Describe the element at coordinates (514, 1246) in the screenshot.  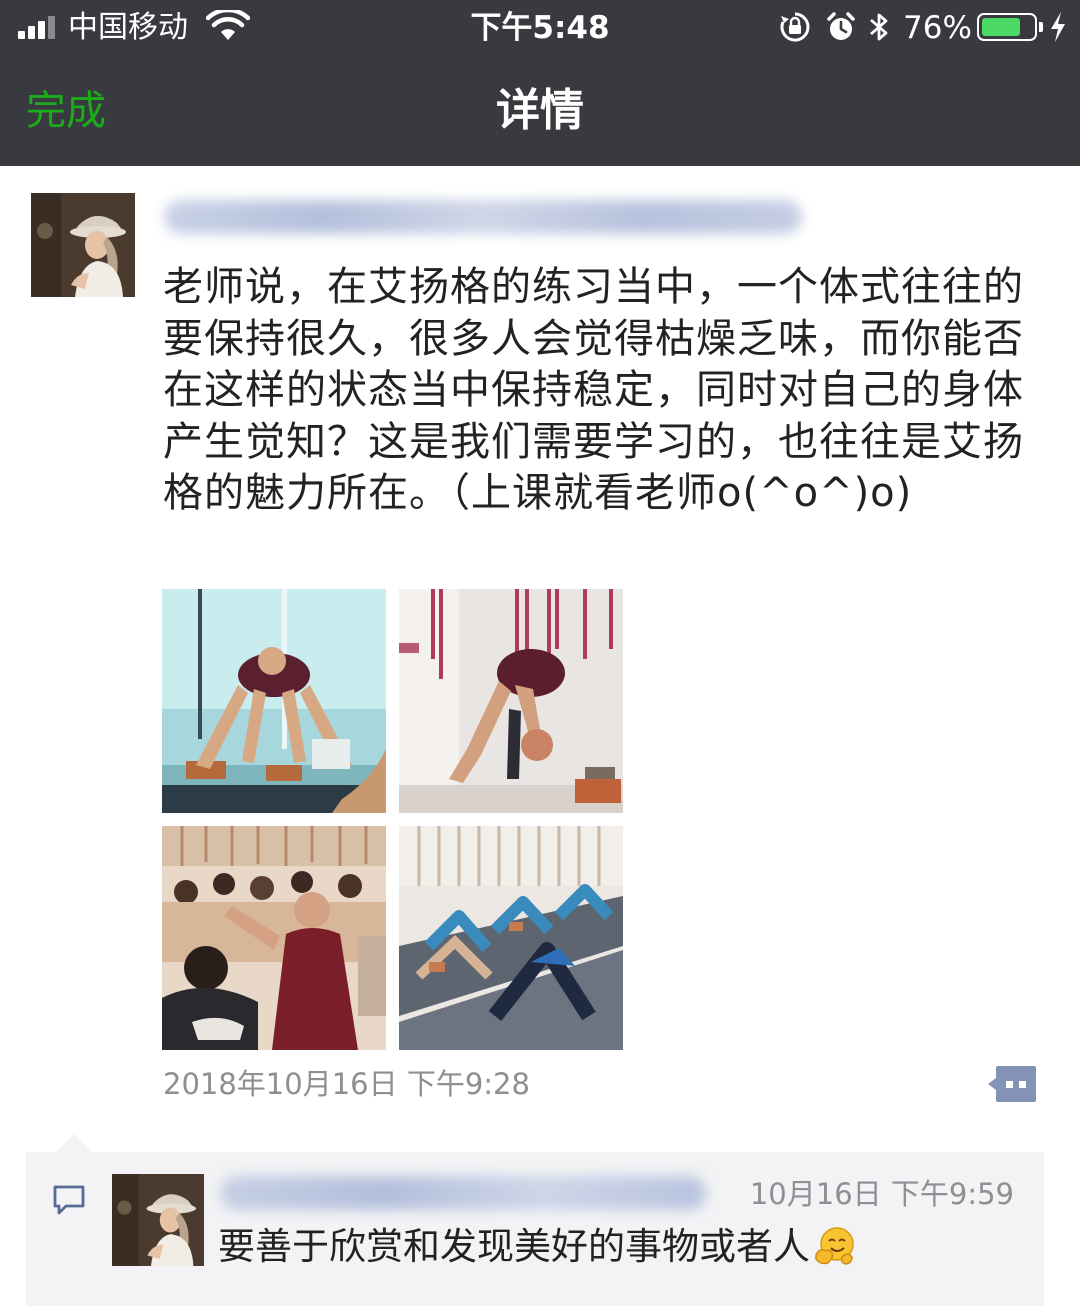
I see `comment-body: 要善于欣赏和发现美好的事物或者人` at that location.